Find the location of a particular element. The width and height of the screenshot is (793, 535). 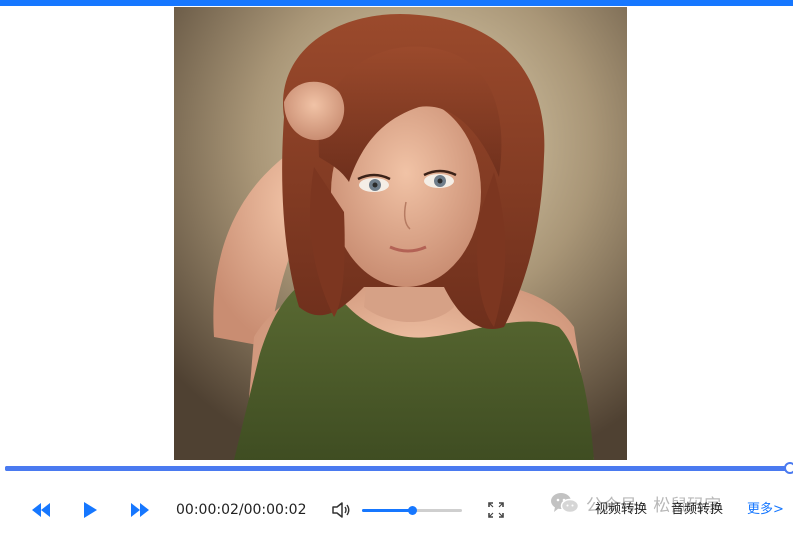

video-convert-link: 视频转换 is located at coordinates (621, 510).